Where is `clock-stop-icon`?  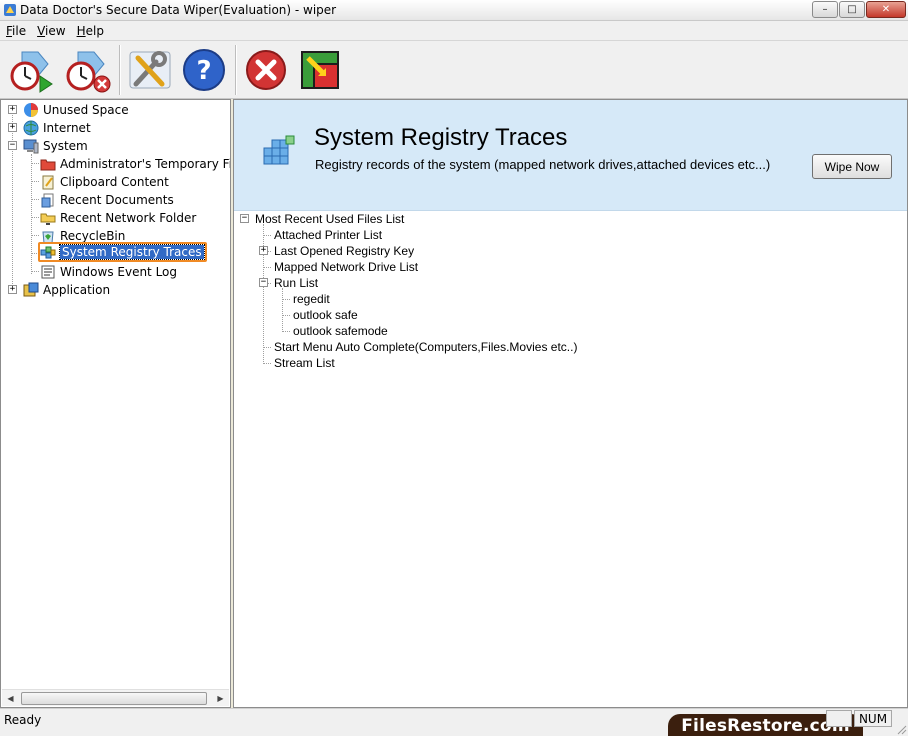 clock-stop-icon is located at coordinates (88, 72).